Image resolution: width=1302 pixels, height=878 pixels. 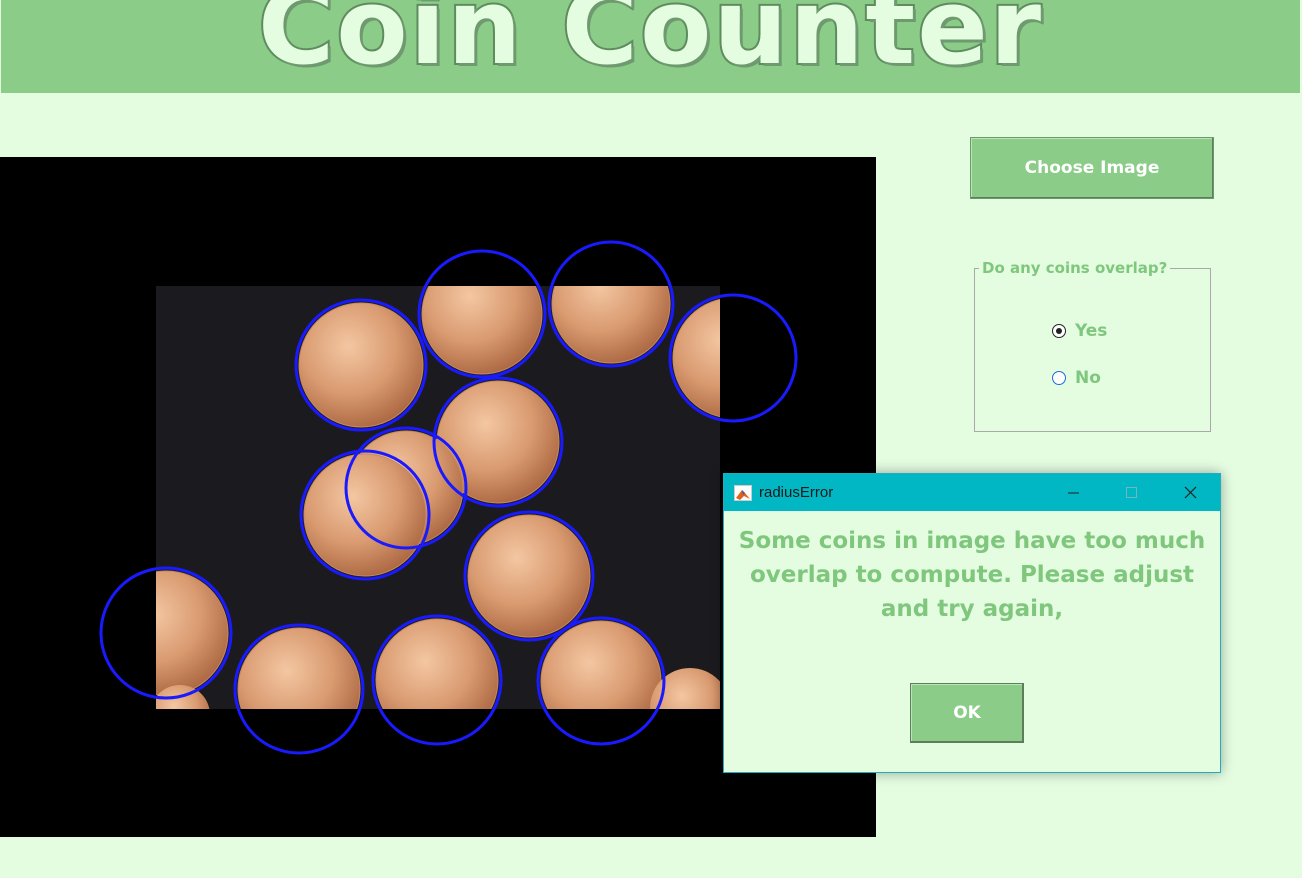 I want to click on maximize-icon, so click(x=1131, y=492).